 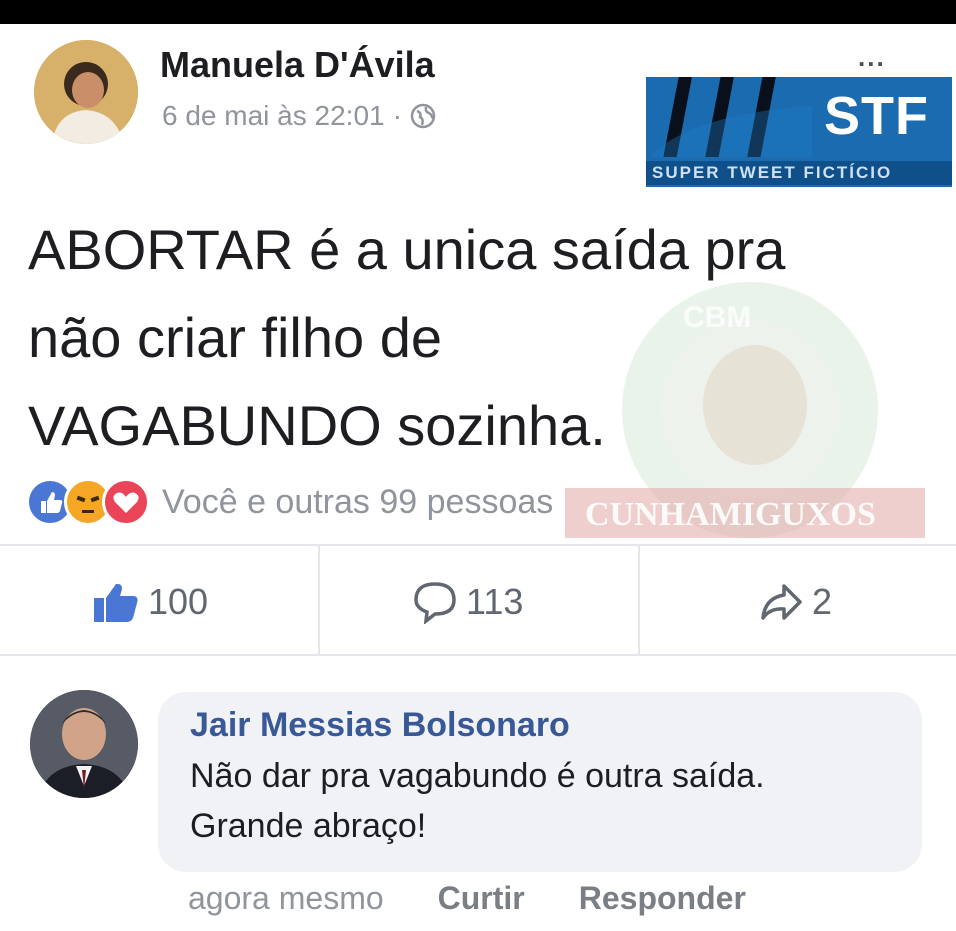 What do you see at coordinates (540, 725) in the screenshot?
I see `comment-author-name: Jair Messias Bolsonaro` at bounding box center [540, 725].